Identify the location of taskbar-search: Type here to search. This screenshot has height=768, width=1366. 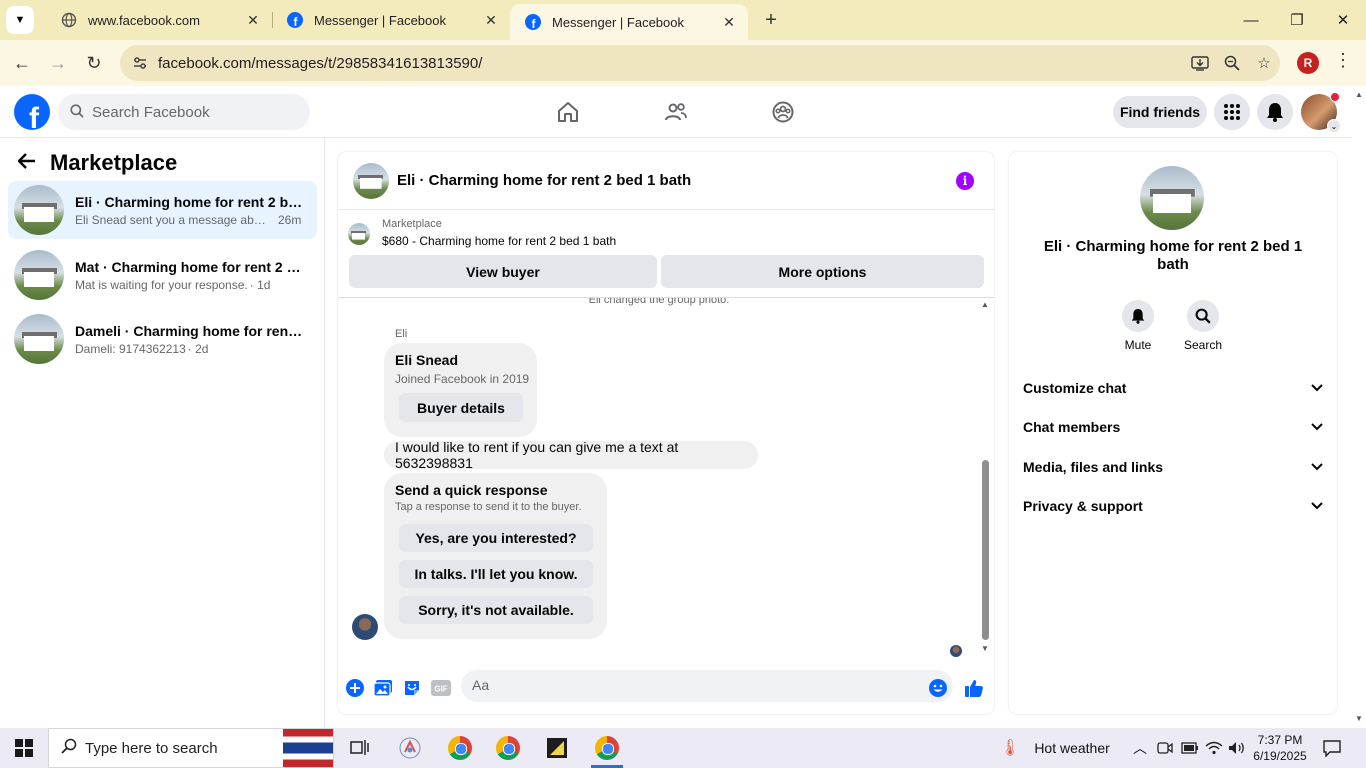
(191, 748).